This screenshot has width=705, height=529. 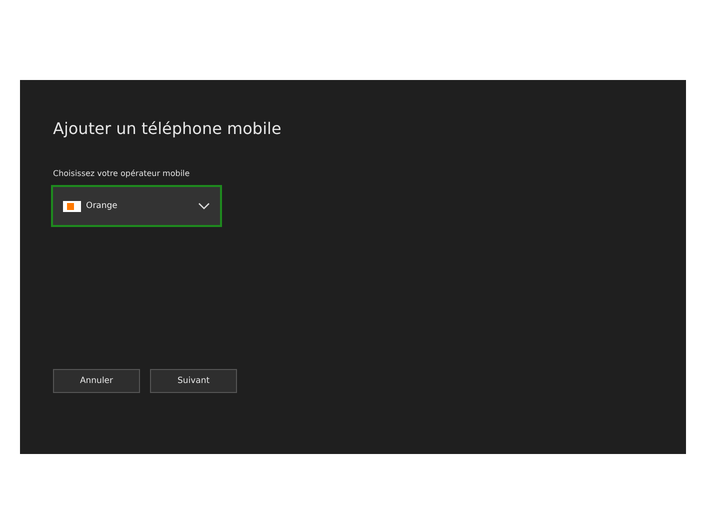 What do you see at coordinates (167, 129) in the screenshot?
I see `dialog-title: Ajouter un téléphone mobile` at bounding box center [167, 129].